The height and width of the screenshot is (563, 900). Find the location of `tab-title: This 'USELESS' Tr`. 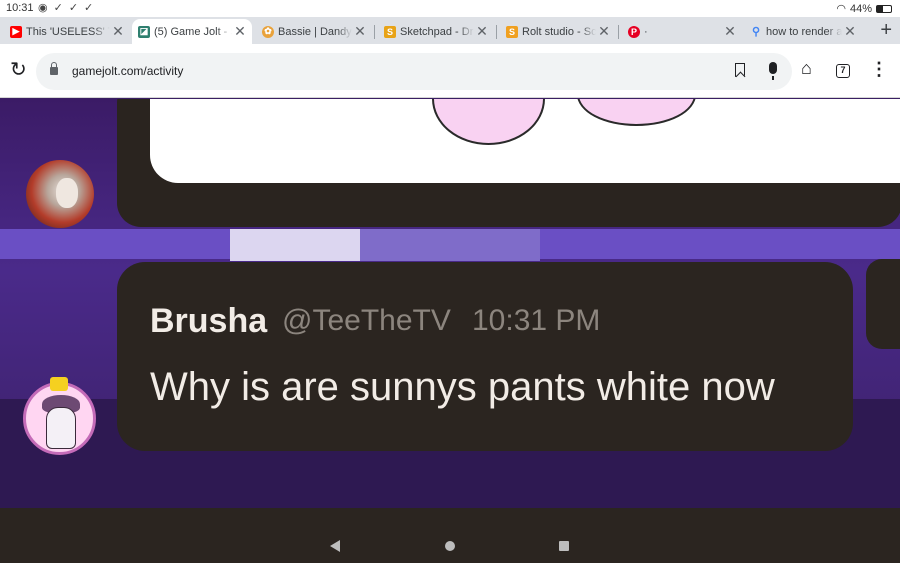

tab-title: This 'USELESS' Tr is located at coordinates (68, 31).